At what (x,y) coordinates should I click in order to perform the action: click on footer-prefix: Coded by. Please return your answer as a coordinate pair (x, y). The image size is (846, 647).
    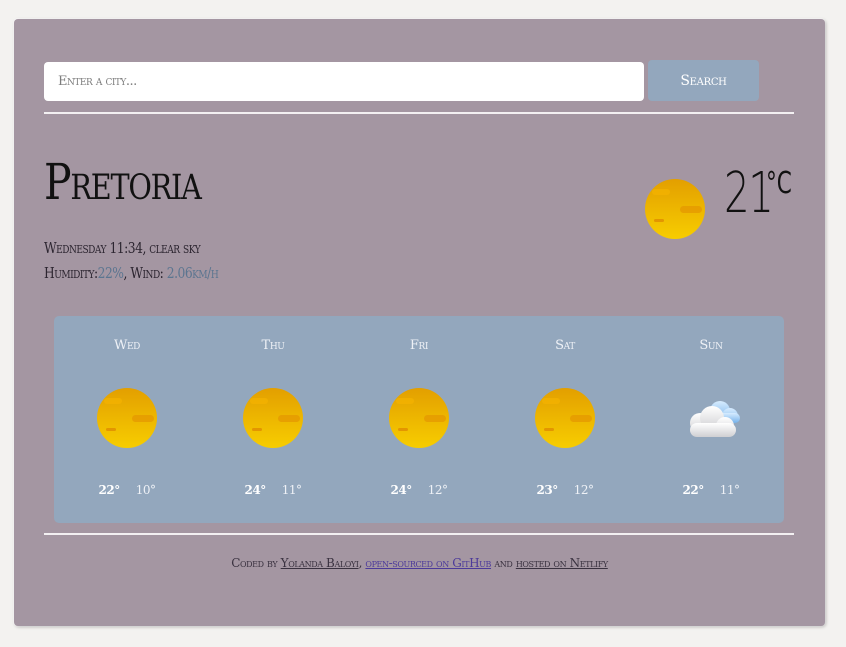
    Looking at the image, I should click on (256, 563).